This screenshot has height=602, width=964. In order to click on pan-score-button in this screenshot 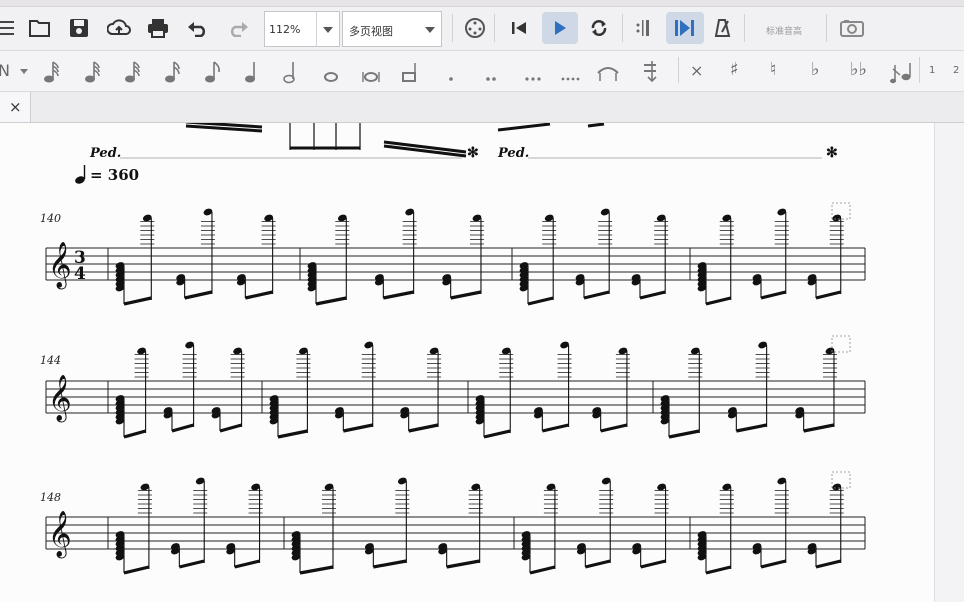, I will do `click(685, 28)`.